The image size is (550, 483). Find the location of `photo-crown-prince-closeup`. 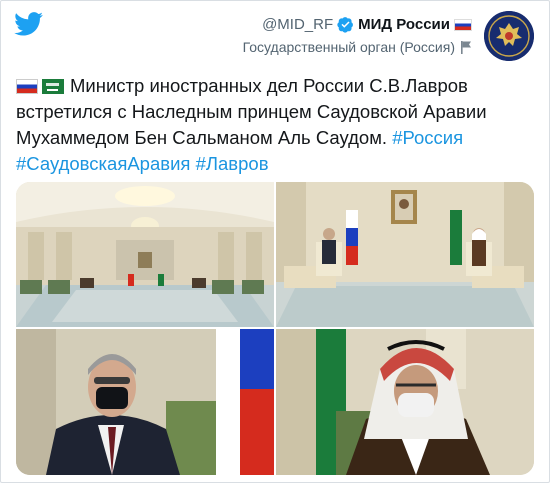

photo-crown-prince-closeup is located at coordinates (405, 402).